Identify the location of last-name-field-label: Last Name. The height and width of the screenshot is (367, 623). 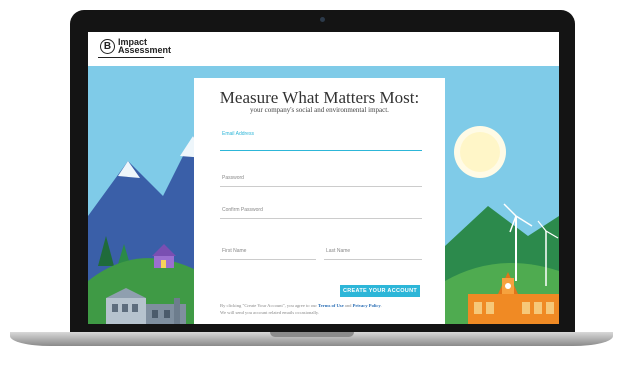
(338, 251).